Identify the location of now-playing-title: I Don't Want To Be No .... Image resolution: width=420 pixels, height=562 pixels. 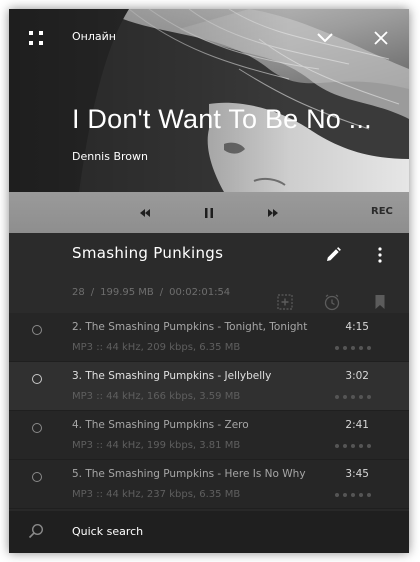
(222, 119).